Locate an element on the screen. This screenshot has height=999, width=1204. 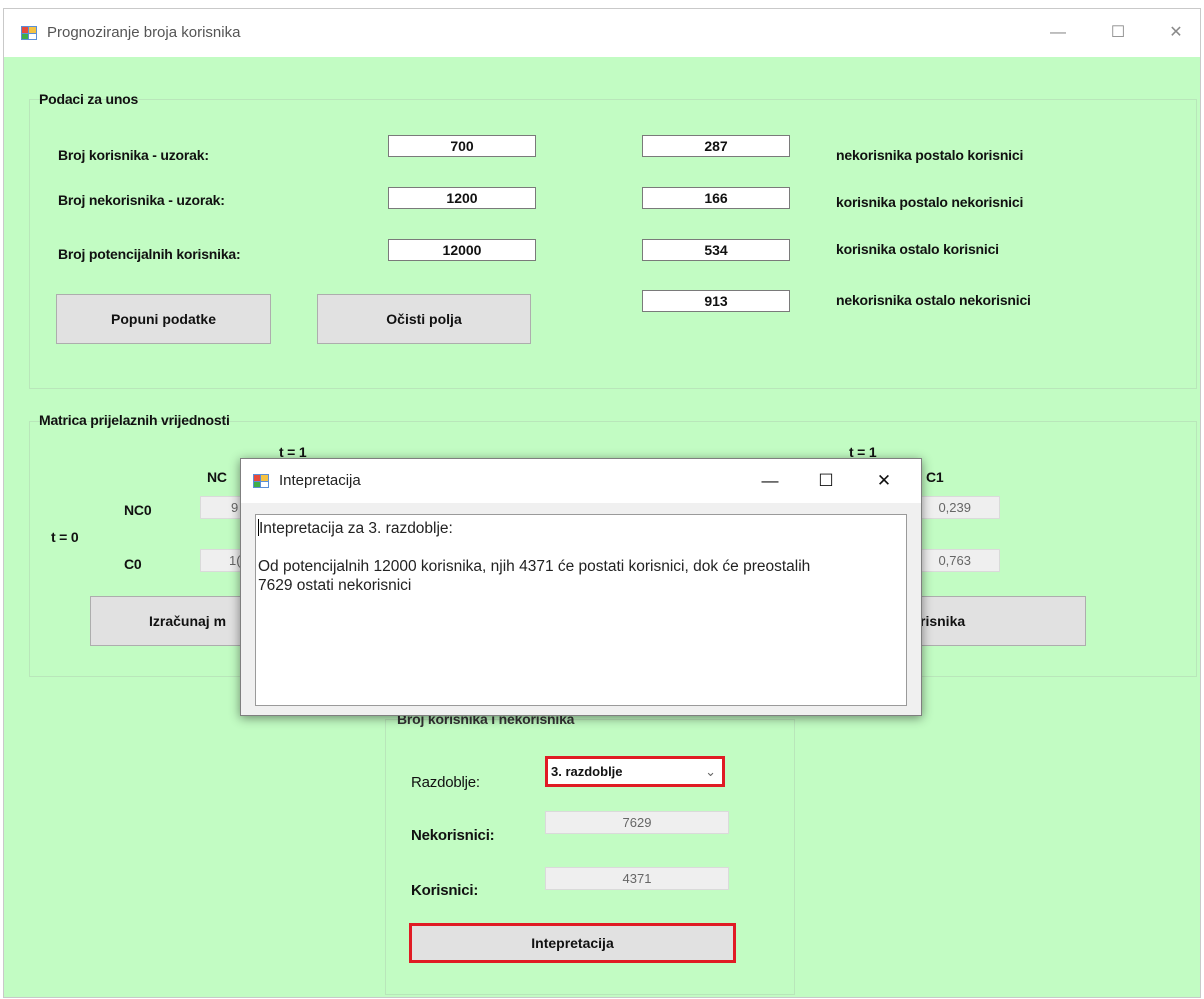
interpretation-line-3: 7629 ostati nekorisnici is located at coordinates (335, 585).